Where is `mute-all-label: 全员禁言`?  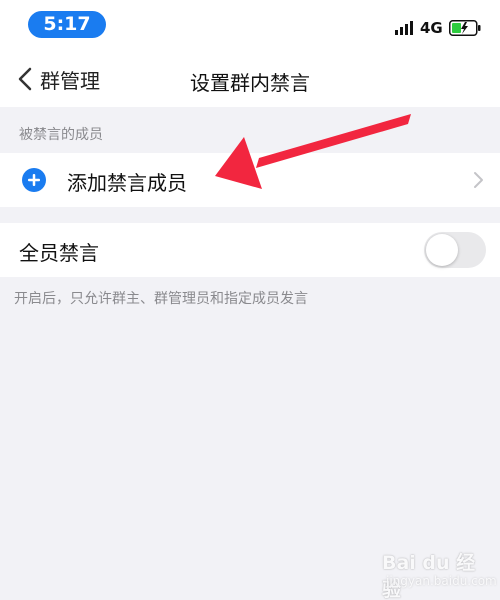 mute-all-label: 全员禁言 is located at coordinates (59, 253).